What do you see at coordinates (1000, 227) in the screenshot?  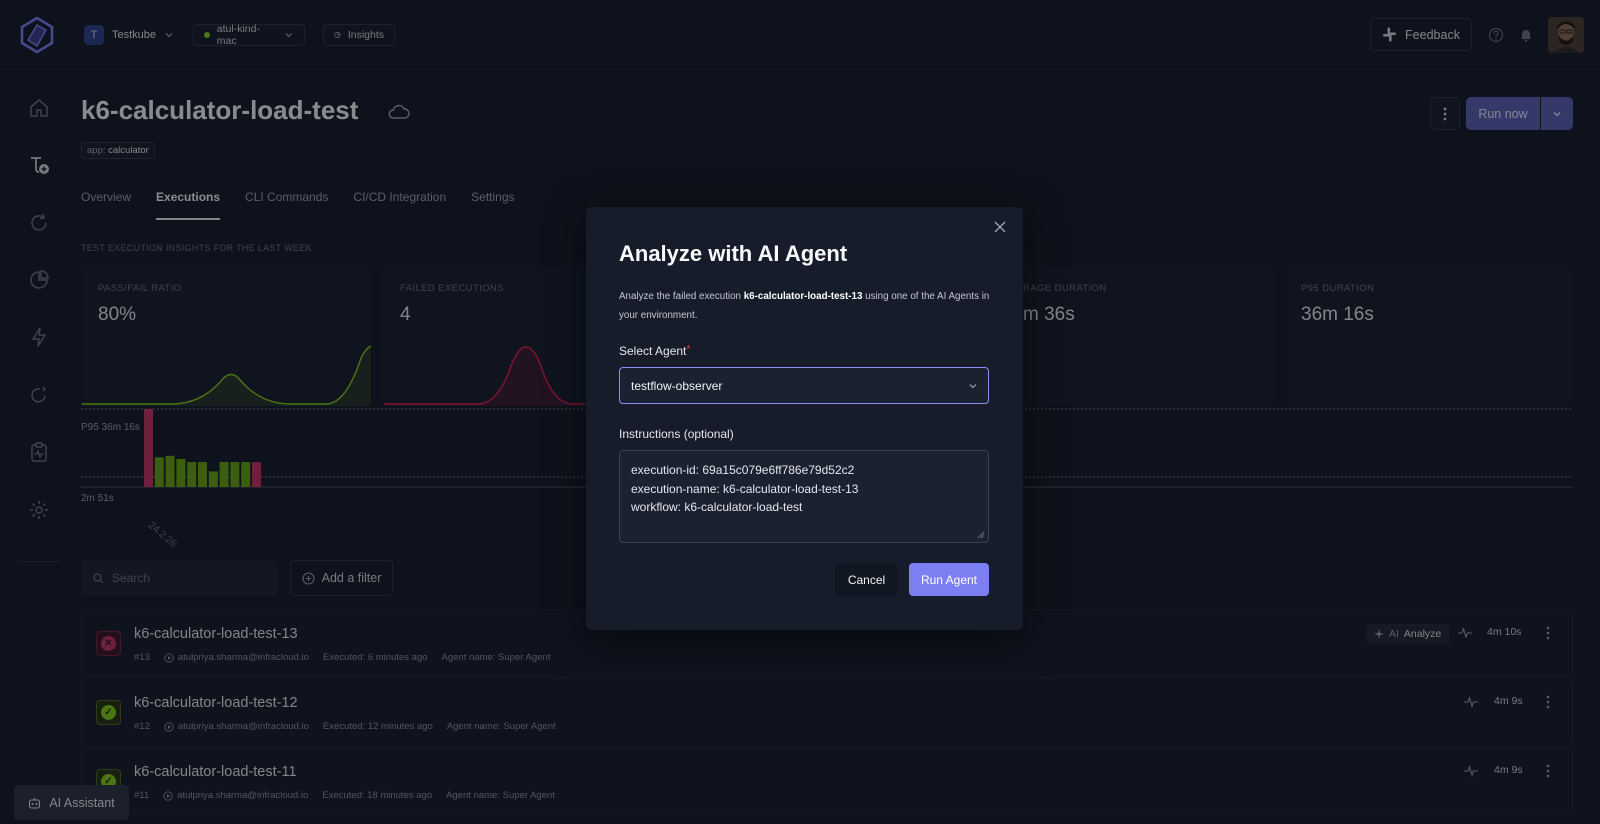 I see `close-icon` at bounding box center [1000, 227].